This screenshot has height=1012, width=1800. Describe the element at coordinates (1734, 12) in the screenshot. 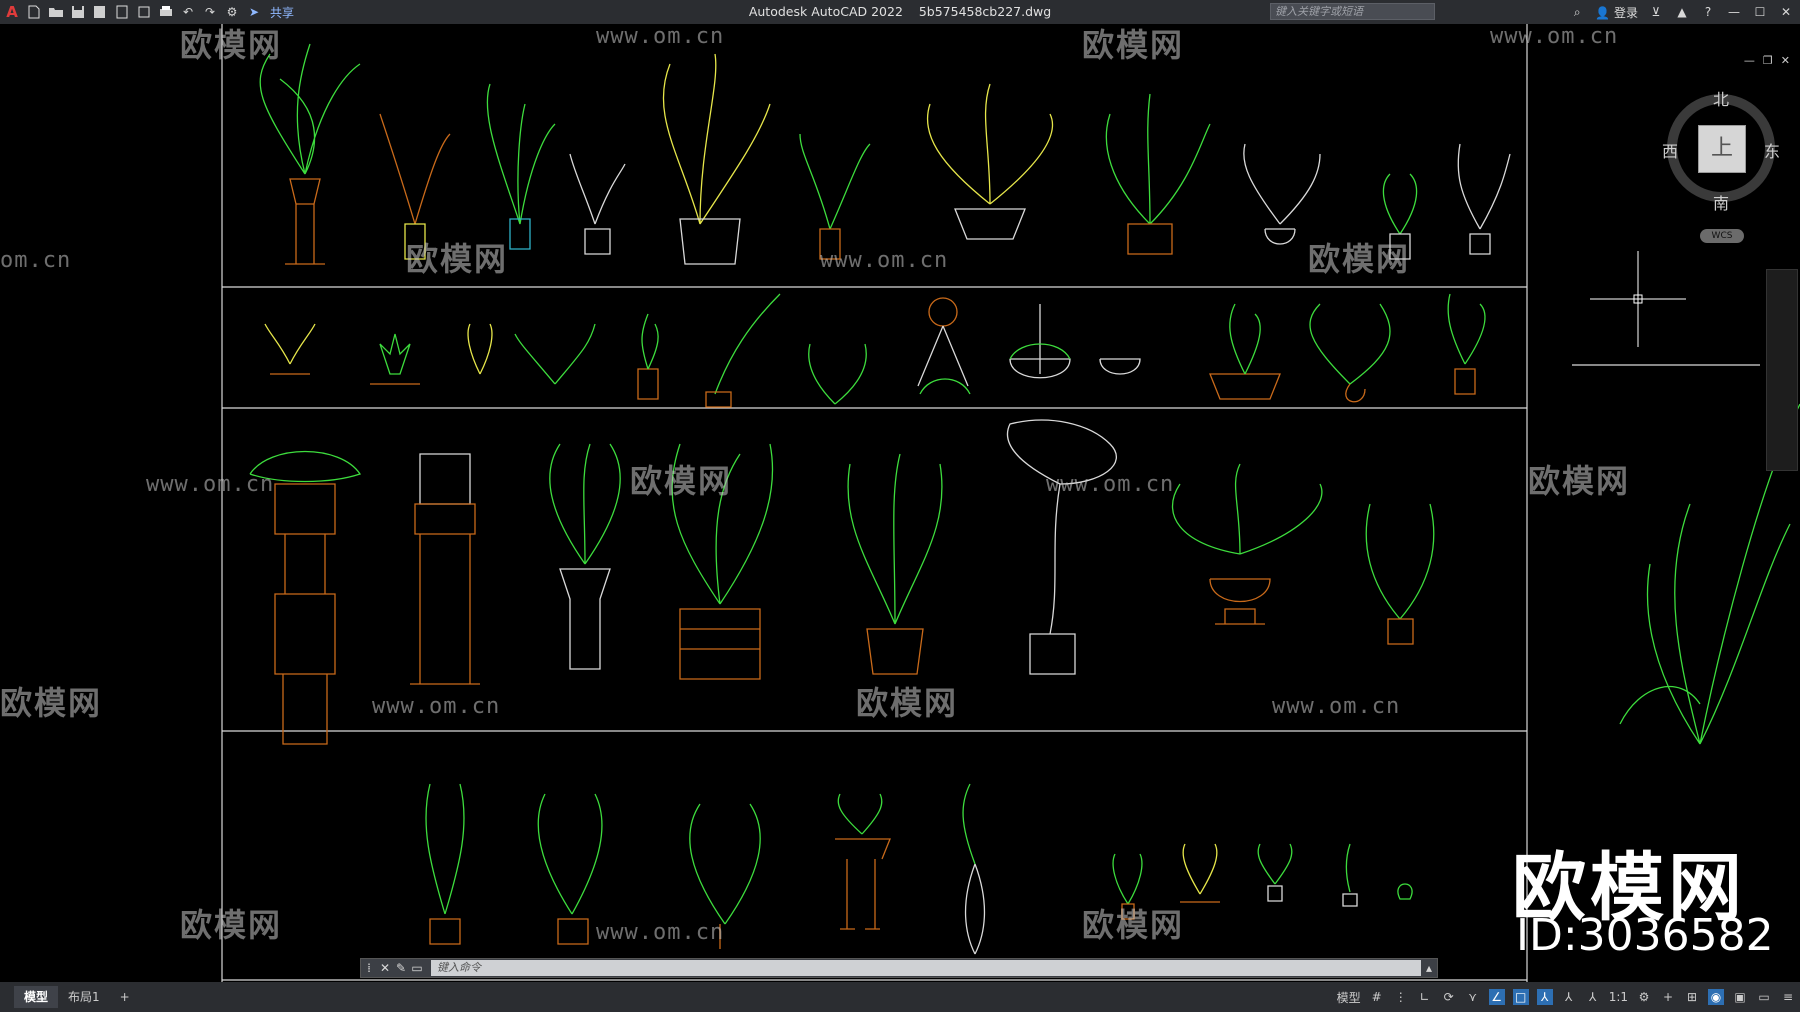

I see `minimize-icon: —` at that location.